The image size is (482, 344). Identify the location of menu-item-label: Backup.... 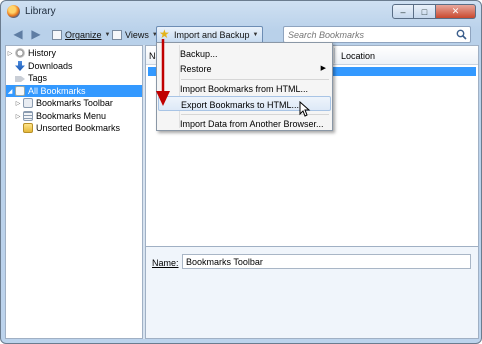
(199, 54).